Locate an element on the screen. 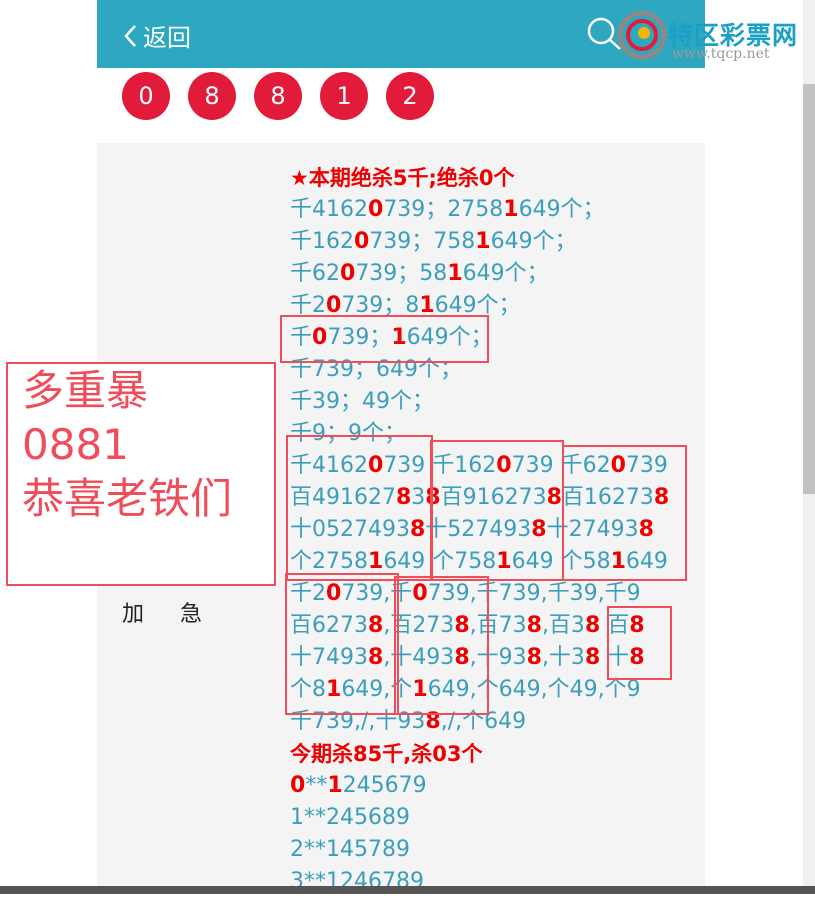  logo-swirl-icon is located at coordinates (642, 35).